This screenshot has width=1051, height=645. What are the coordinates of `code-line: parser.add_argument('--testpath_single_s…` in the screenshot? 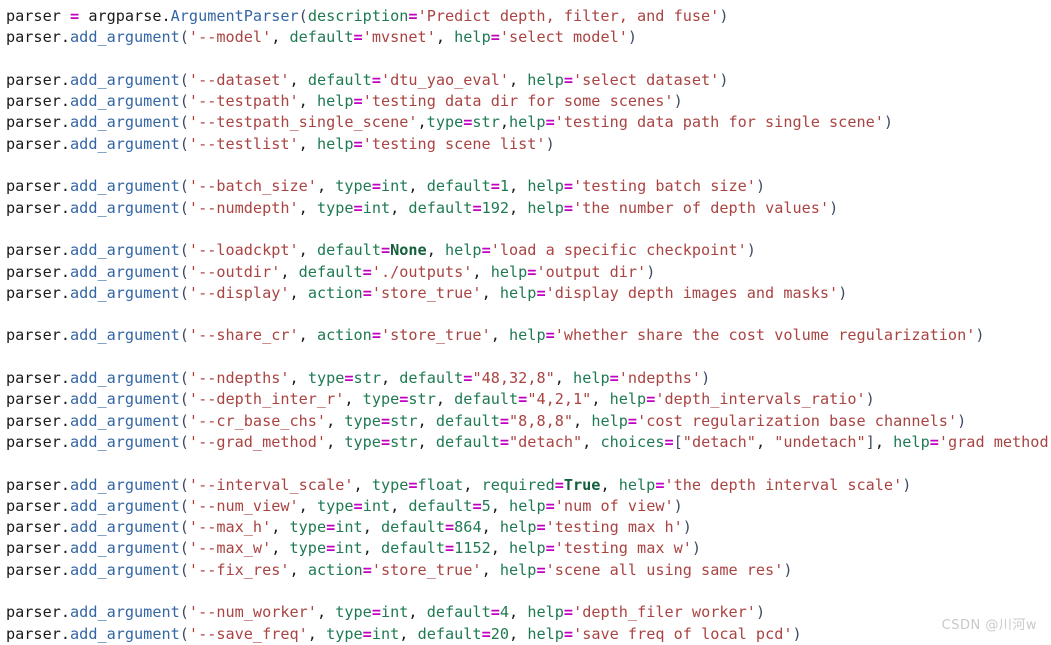 It's located at (528, 122).